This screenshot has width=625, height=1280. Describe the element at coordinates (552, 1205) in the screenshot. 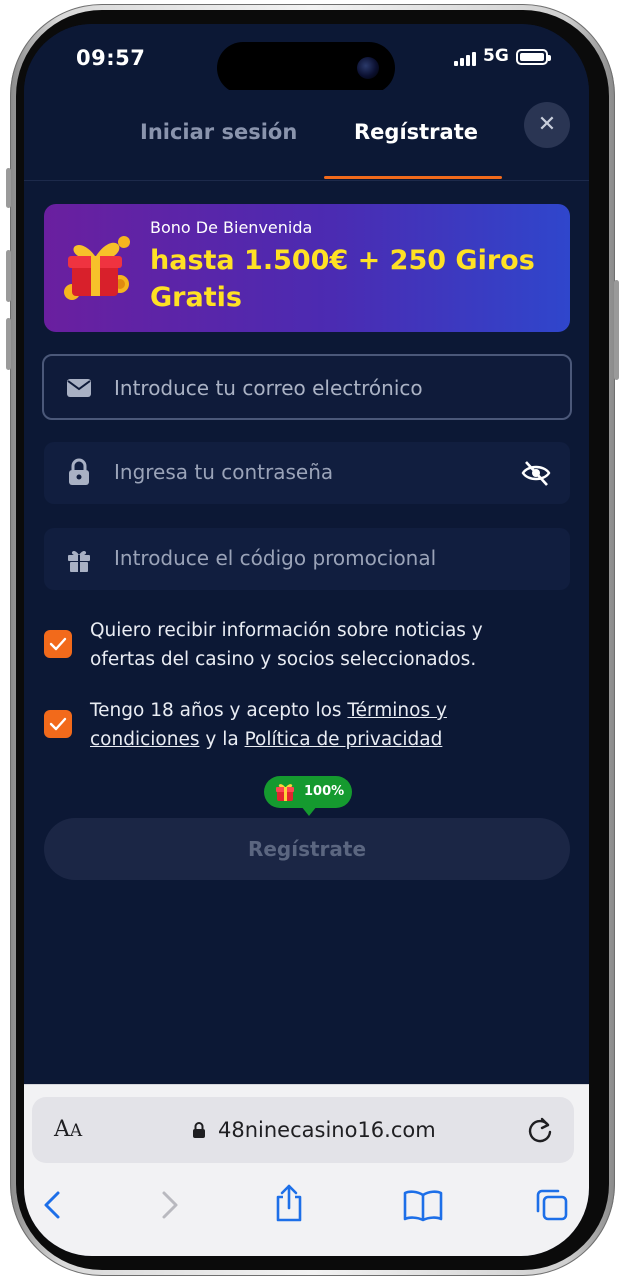

I see `tabs-icon` at that location.